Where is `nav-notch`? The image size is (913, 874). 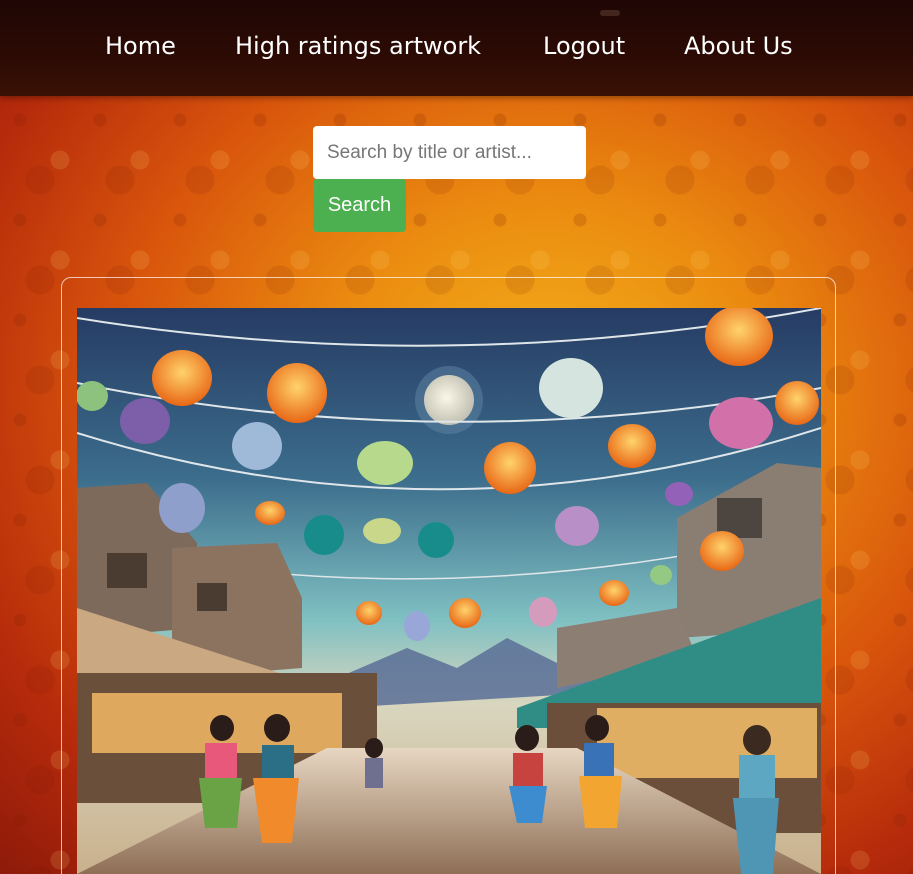
nav-notch is located at coordinates (610, 13).